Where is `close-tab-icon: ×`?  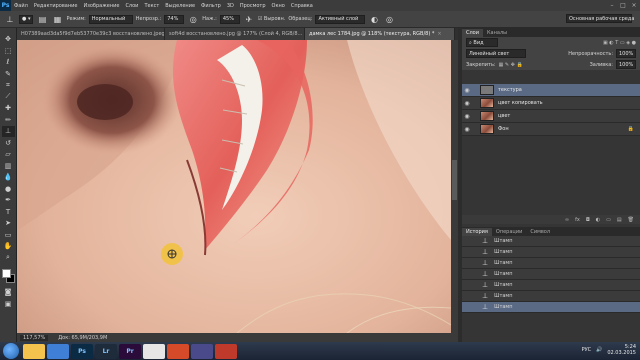
close-tab-icon: × is located at coordinates (439, 34).